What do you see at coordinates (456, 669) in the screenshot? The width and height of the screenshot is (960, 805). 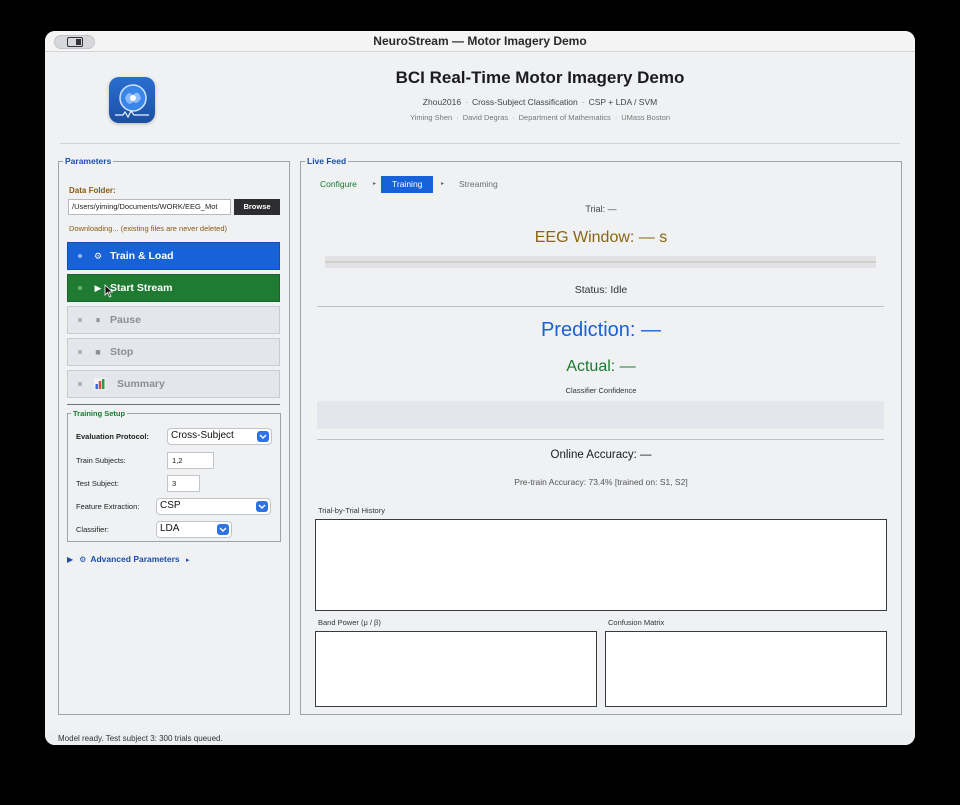 I see `band-power-plot` at bounding box center [456, 669].